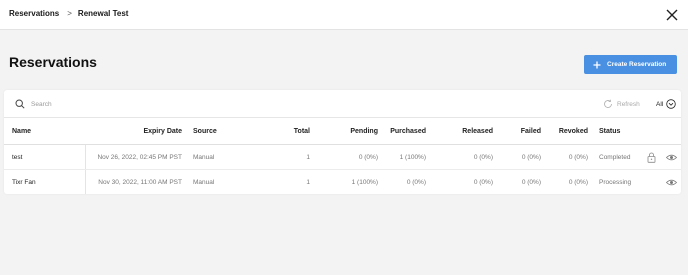 This screenshot has width=688, height=275. What do you see at coordinates (34, 13) in the screenshot?
I see `breadcrumb-root-link: Reservations` at bounding box center [34, 13].